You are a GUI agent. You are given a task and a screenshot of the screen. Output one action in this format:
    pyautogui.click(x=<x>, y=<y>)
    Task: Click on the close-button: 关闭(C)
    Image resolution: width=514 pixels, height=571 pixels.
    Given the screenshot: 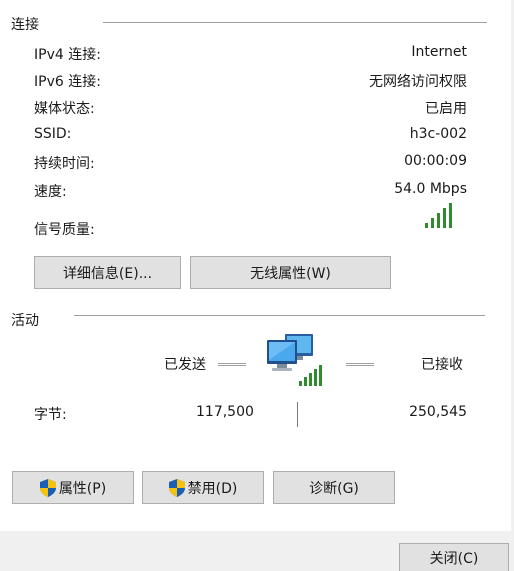 What is the action you would take?
    pyautogui.click(x=454, y=557)
    